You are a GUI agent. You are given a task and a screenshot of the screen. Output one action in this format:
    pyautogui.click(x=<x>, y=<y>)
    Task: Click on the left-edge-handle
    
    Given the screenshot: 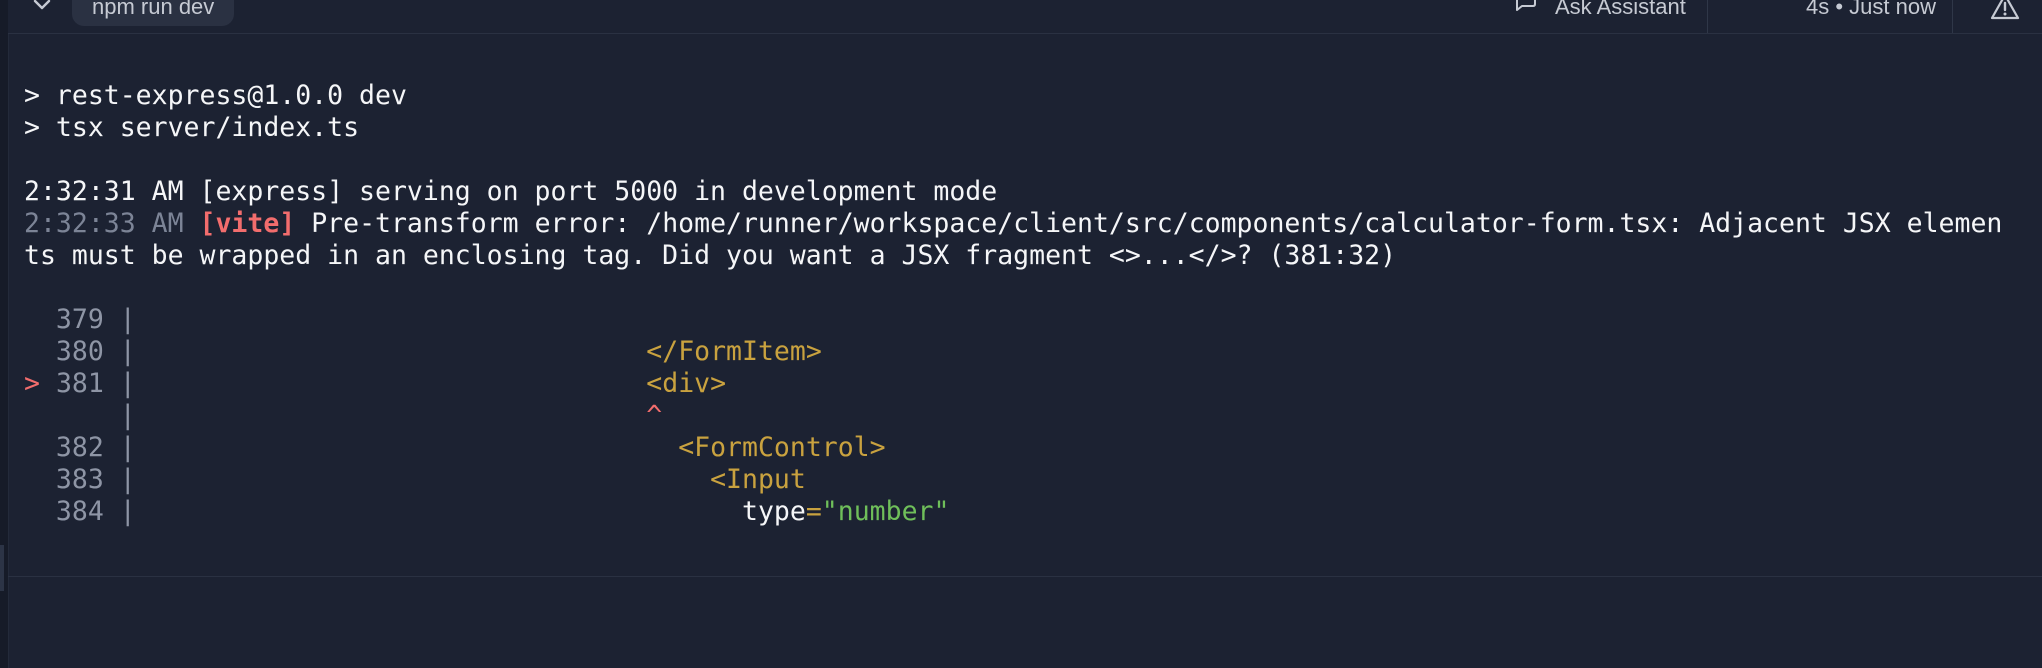 What is the action you would take?
    pyautogui.click(x=2, y=568)
    